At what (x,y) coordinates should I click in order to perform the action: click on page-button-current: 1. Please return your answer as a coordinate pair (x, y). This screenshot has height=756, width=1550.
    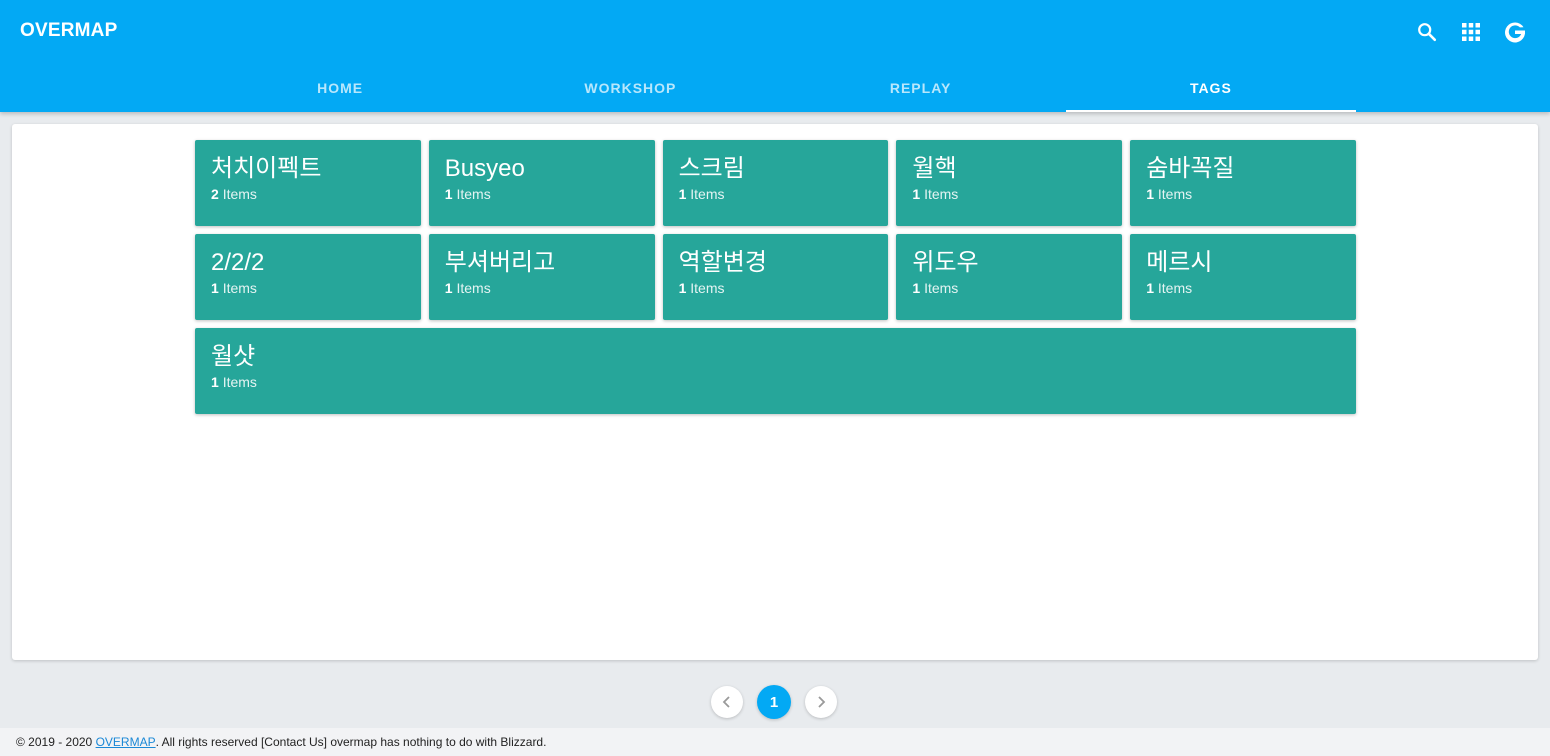
    Looking at the image, I should click on (774, 702).